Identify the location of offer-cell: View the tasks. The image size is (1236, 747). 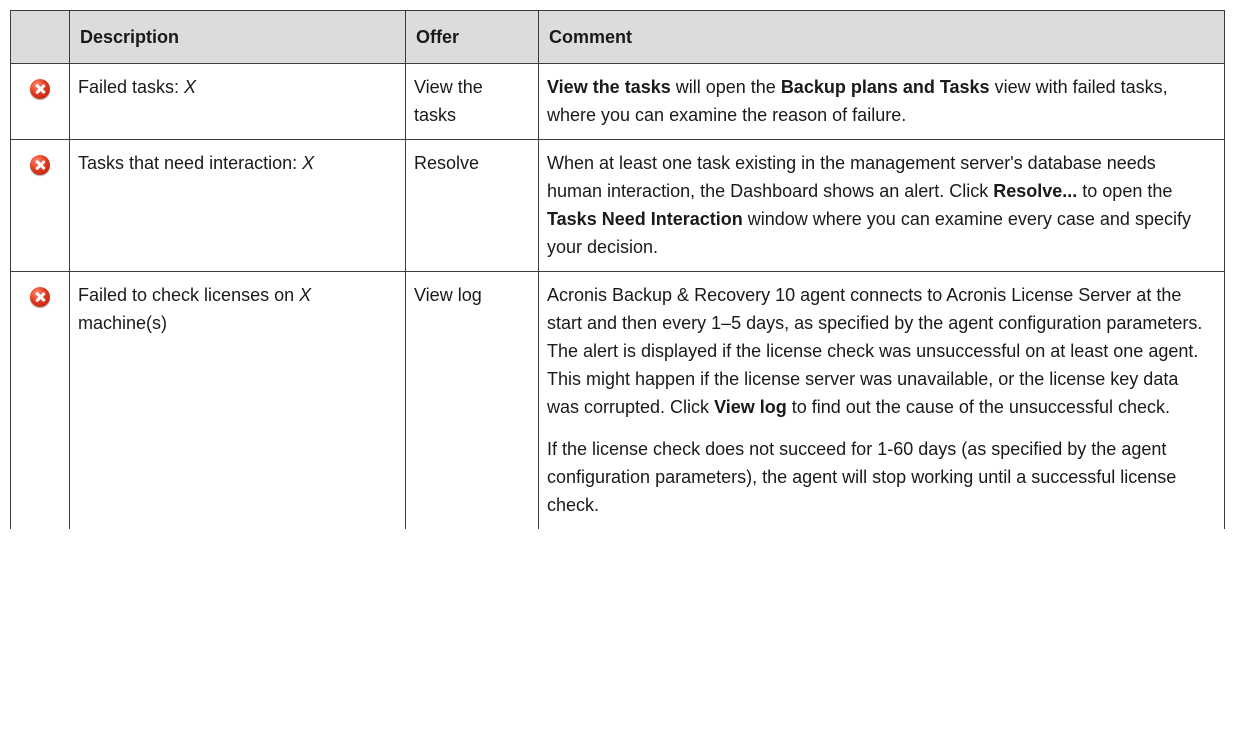
(472, 101).